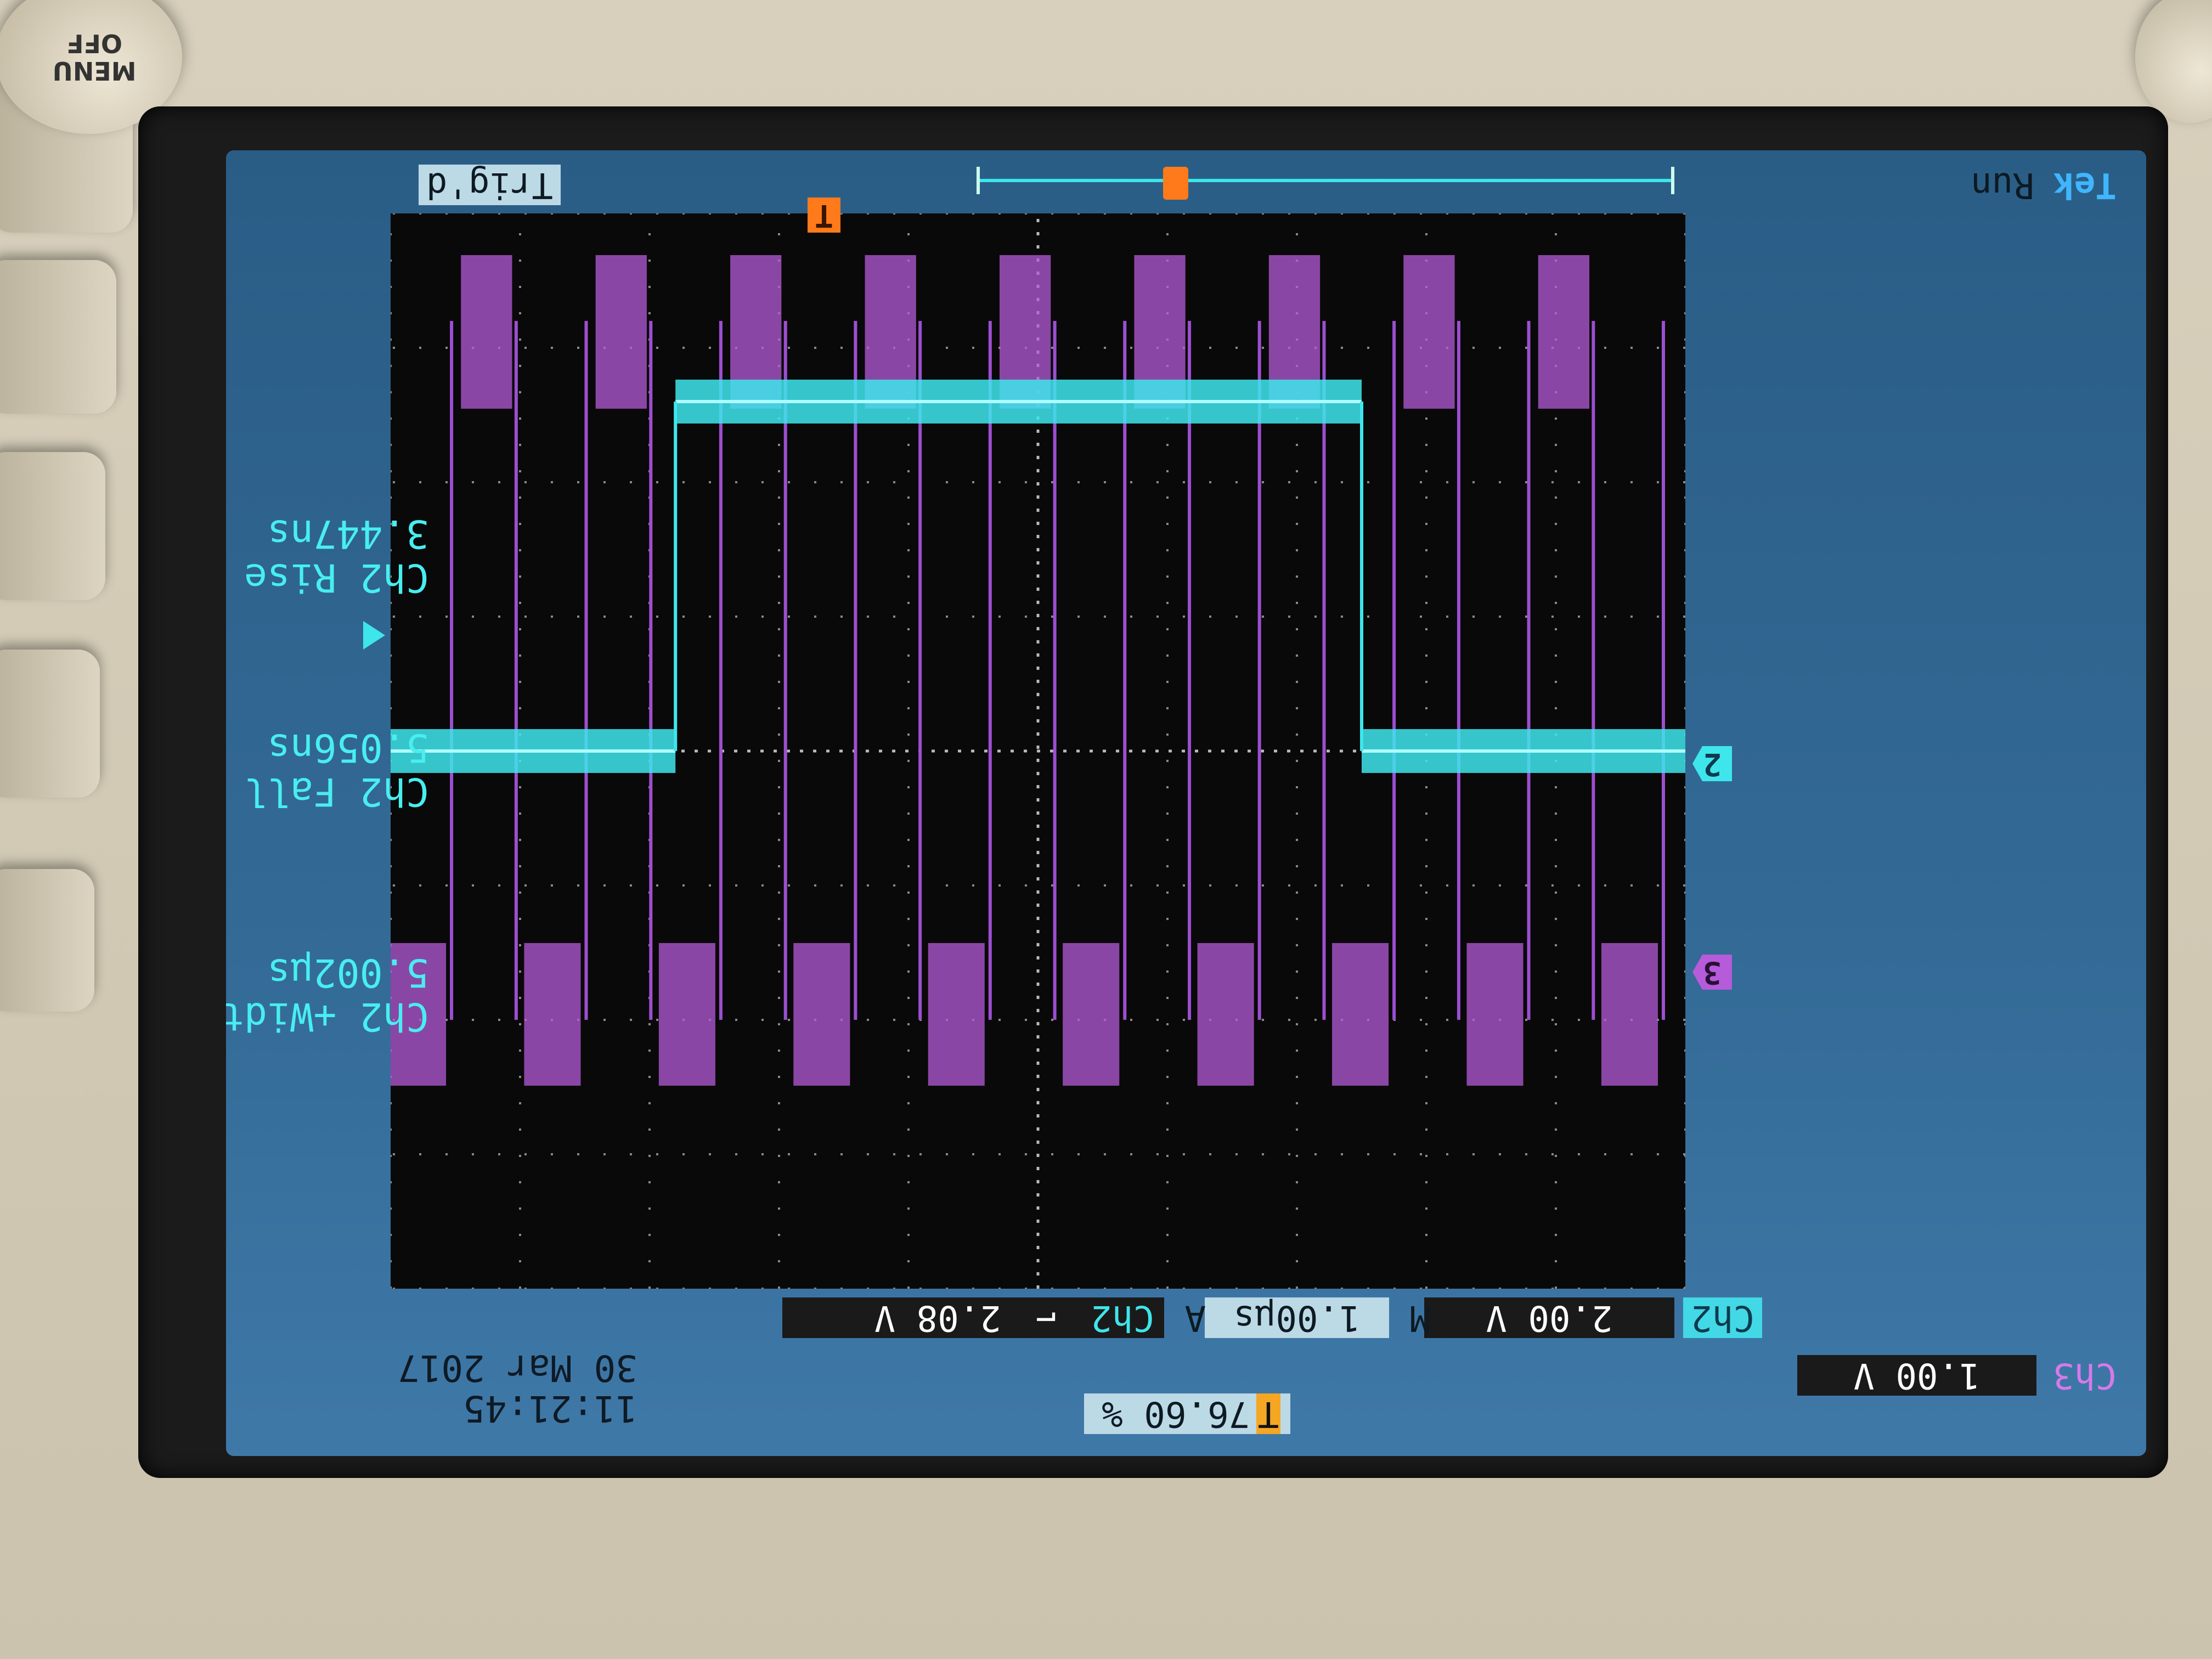 The width and height of the screenshot is (2212, 1659). I want to click on timebase-readout: 1.00µs, so click(1297, 1317).